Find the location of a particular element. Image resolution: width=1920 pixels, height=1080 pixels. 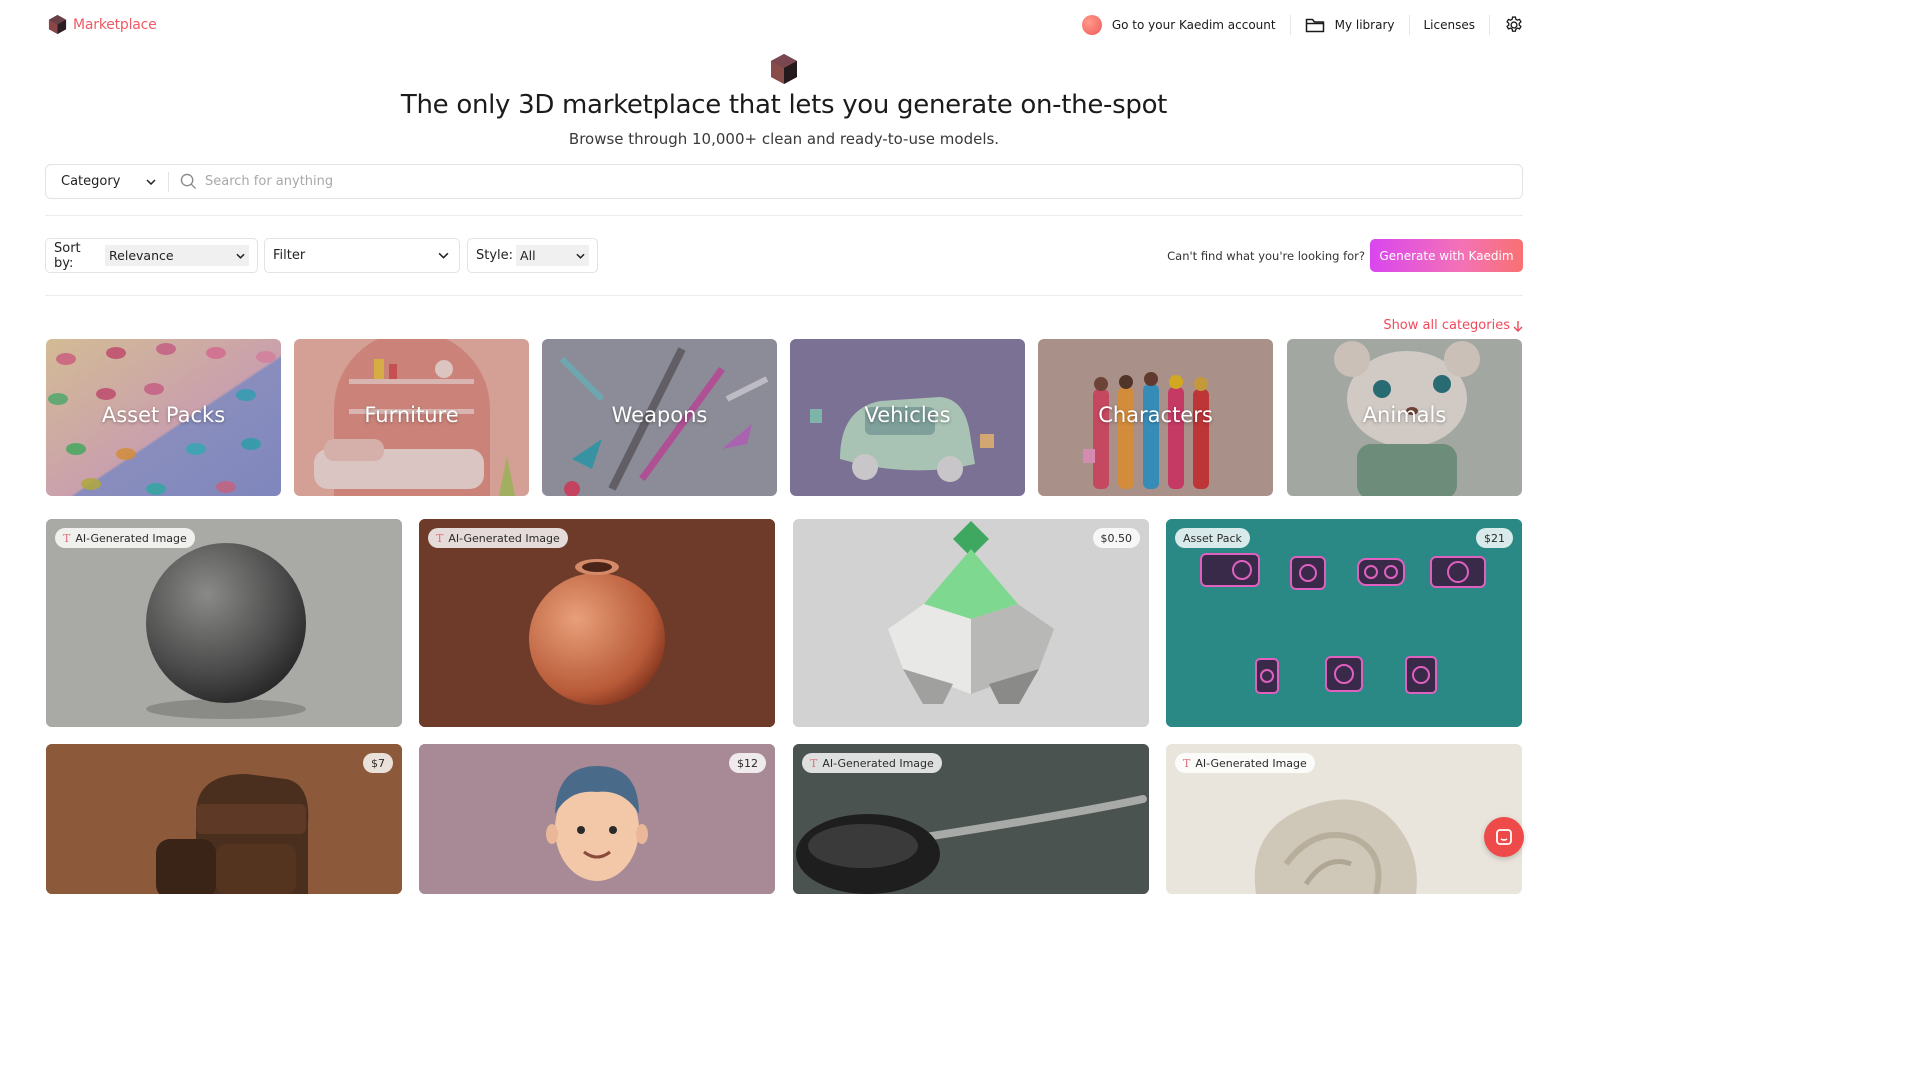

search-icon is located at coordinates (188, 181).